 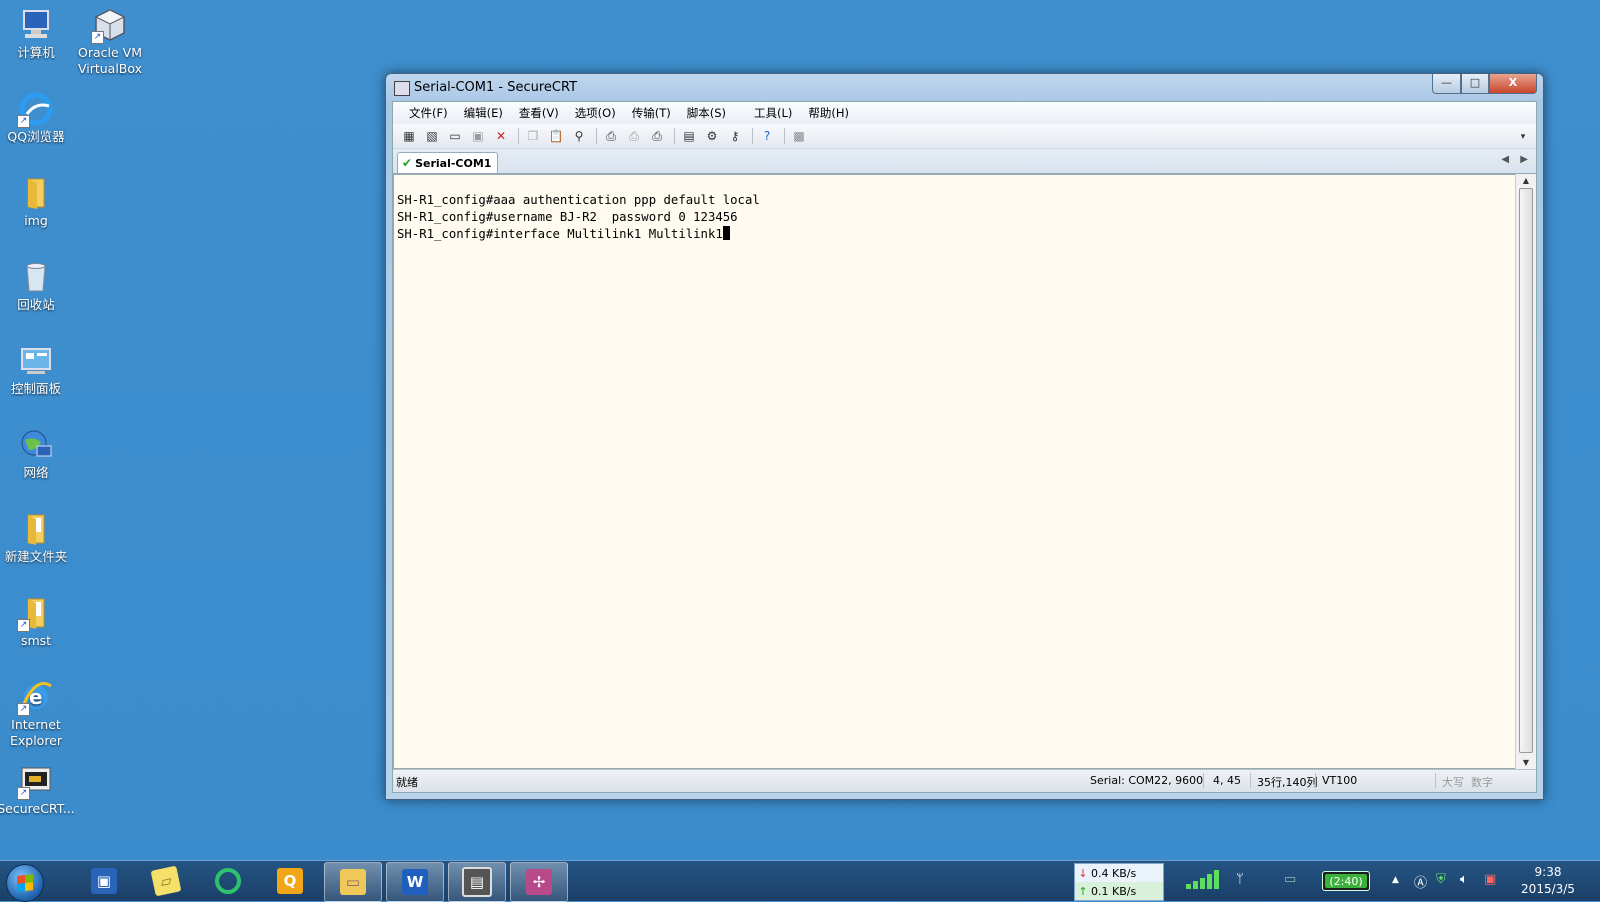 I want to click on menu-edit: 编辑(E), so click(x=483, y=113).